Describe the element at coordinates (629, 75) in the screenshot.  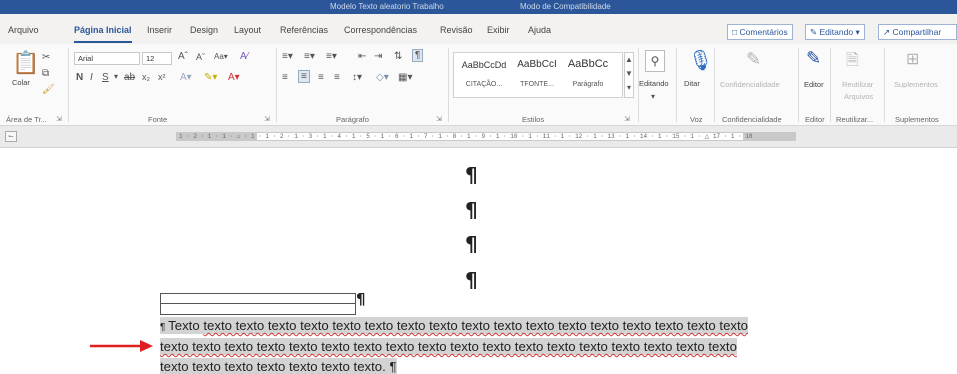
I see `styles-scroll-icon: ▲ ▼ ▾` at that location.